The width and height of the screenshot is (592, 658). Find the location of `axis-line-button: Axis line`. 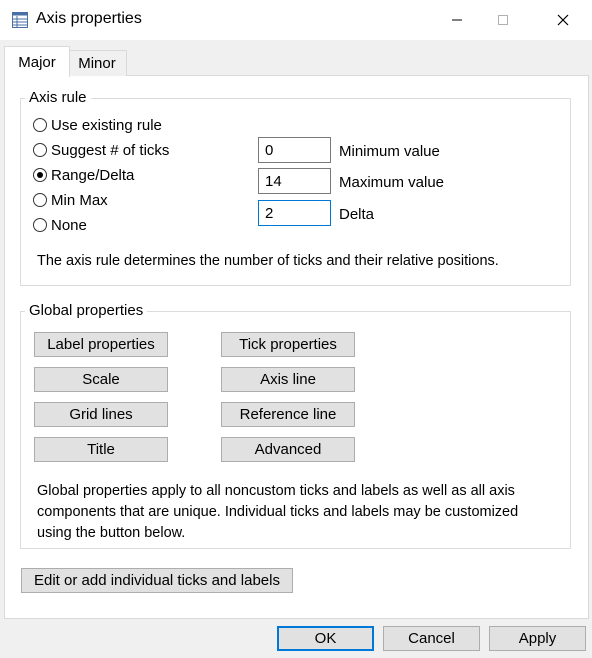

axis-line-button: Axis line is located at coordinates (288, 379).